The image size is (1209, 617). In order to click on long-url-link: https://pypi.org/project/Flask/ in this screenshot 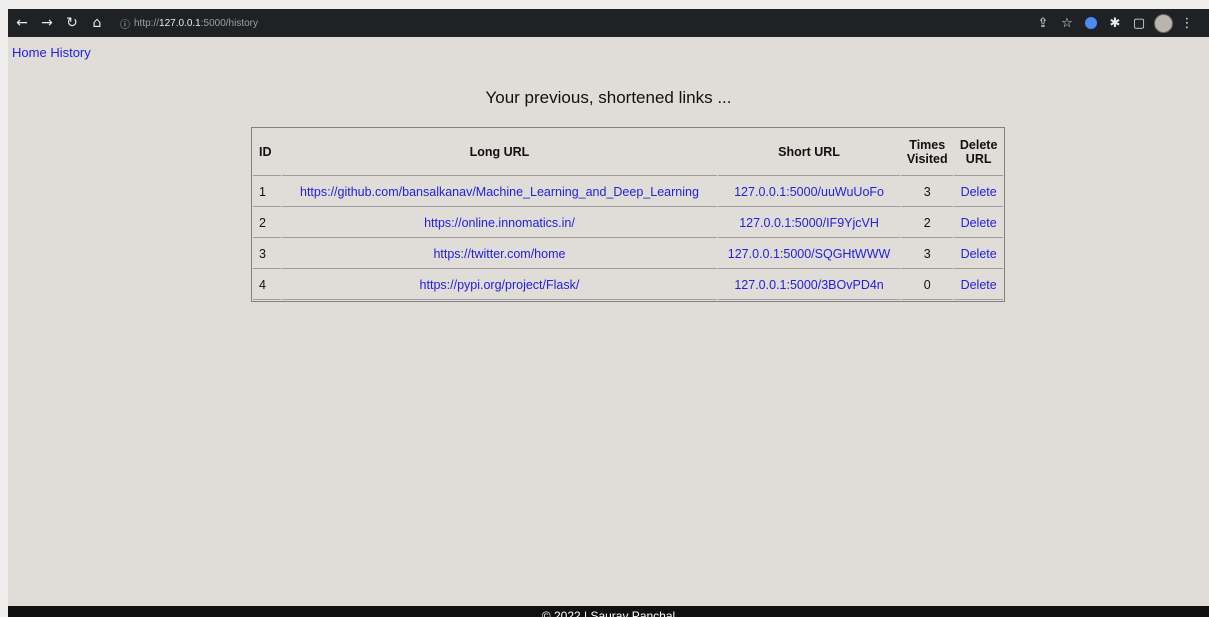, I will do `click(500, 285)`.